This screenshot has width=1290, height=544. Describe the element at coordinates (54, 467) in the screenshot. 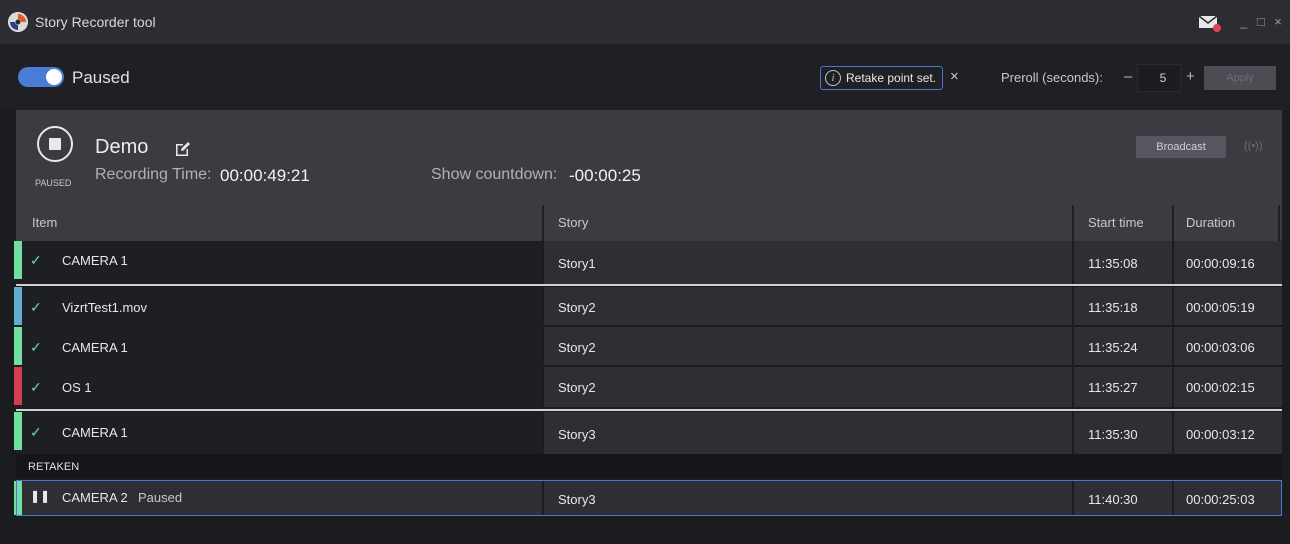

I see `retaken-label: RETAKEN` at that location.